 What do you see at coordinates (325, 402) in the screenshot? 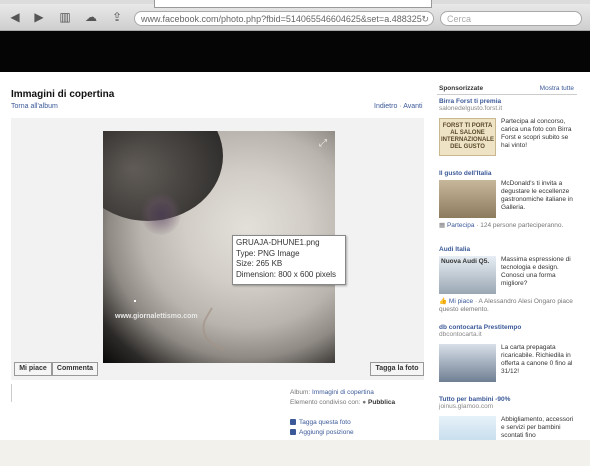
I see `shared-label: Elemento condiviso con:` at bounding box center [325, 402].